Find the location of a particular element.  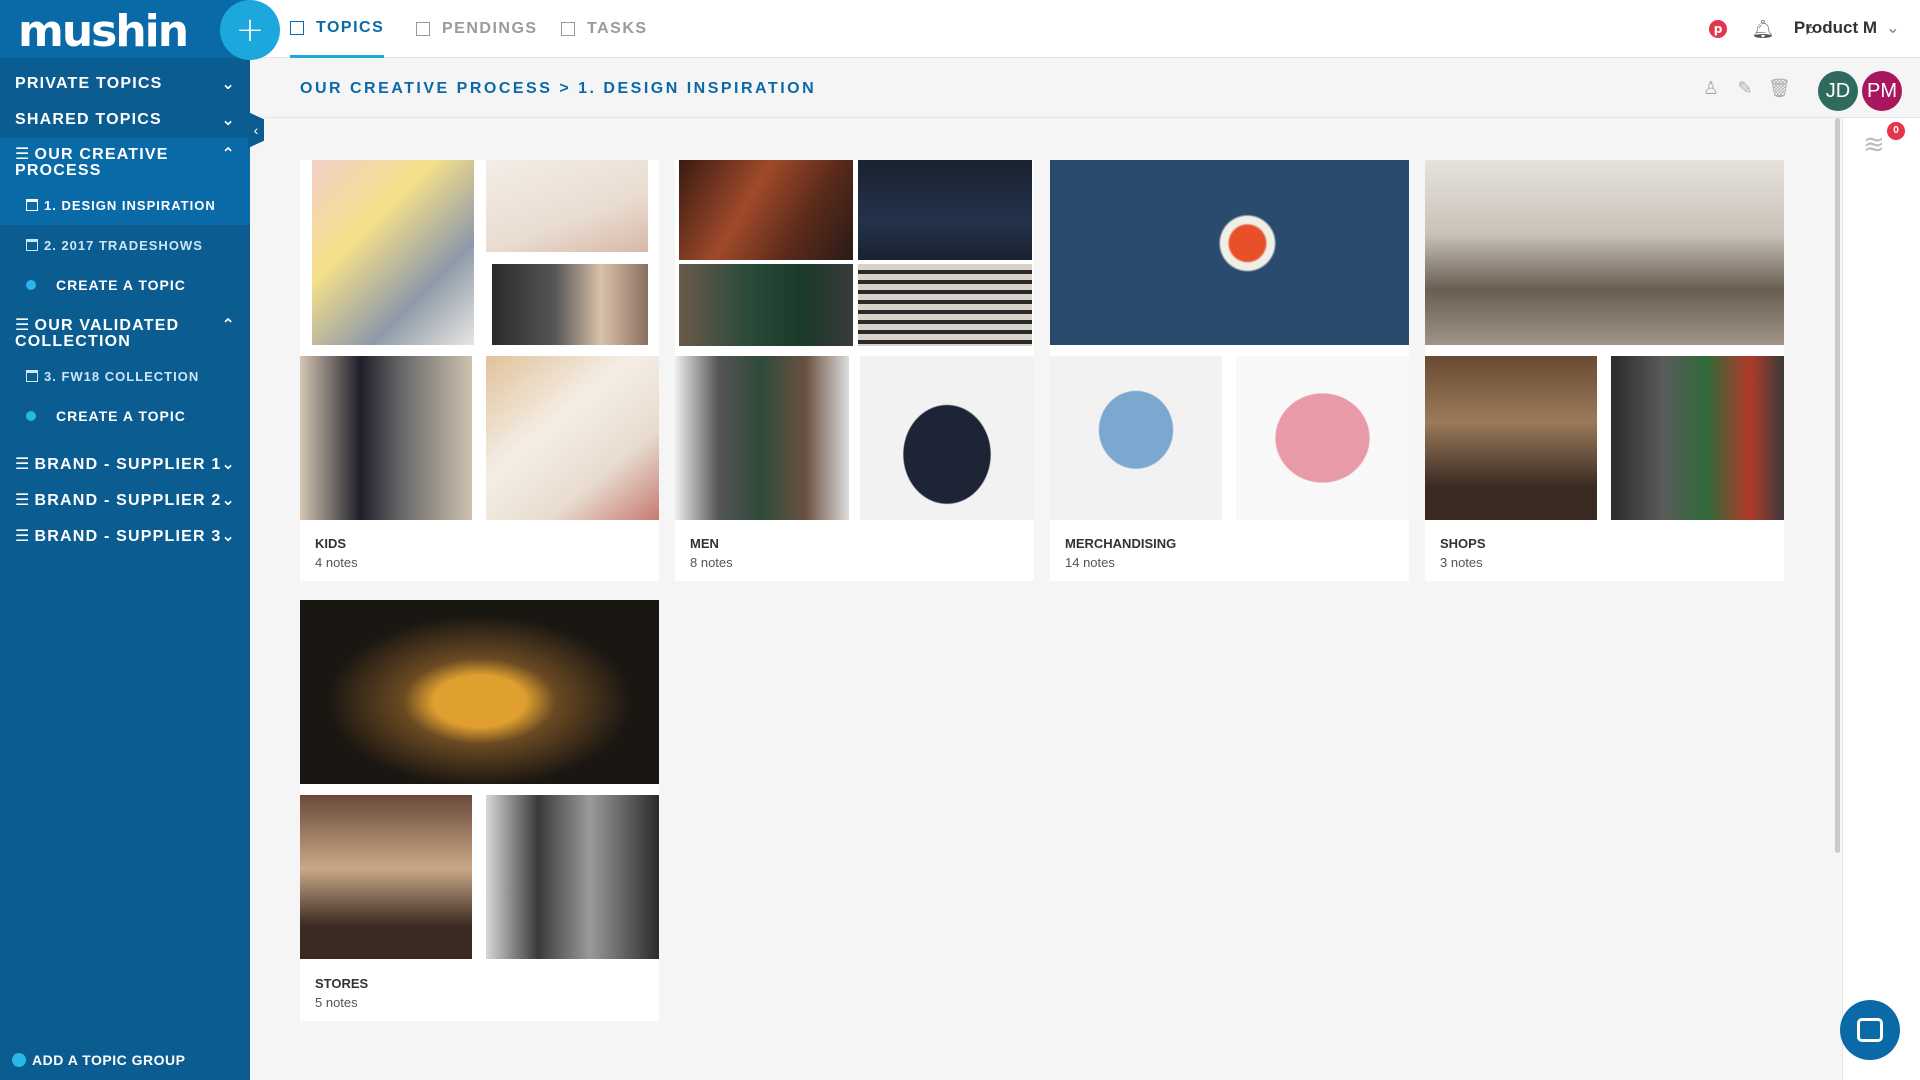

sidebar-item-label: 1. DESIGN INSPIRATION is located at coordinates (130, 205).